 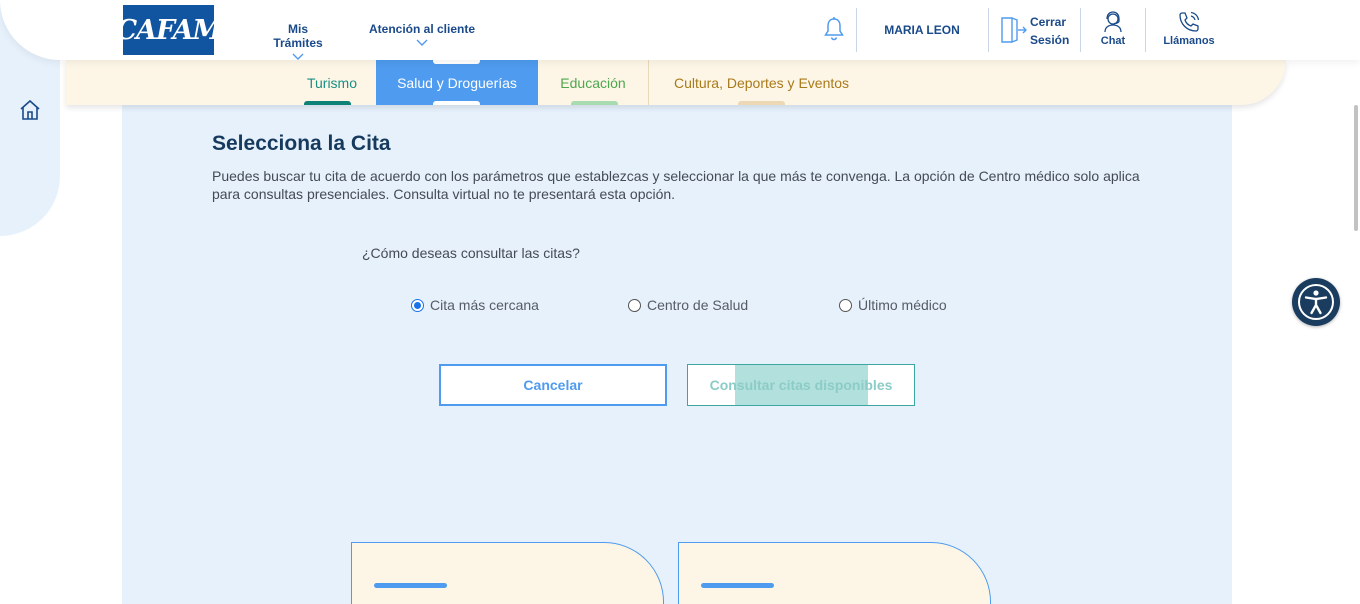 I want to click on consultar-citas-label: Consultar citas disponibles, so click(x=801, y=385).